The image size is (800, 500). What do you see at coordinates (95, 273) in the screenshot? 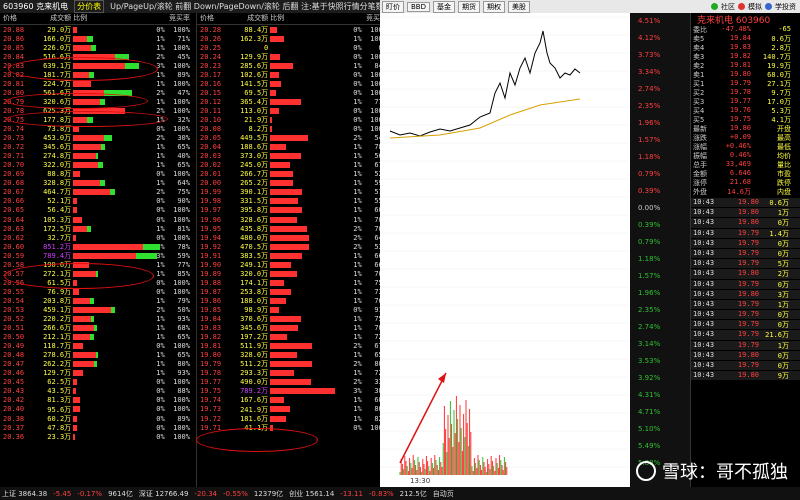
I see `table-row: 20.57 272.1万 1% 85%` at bounding box center [95, 273].